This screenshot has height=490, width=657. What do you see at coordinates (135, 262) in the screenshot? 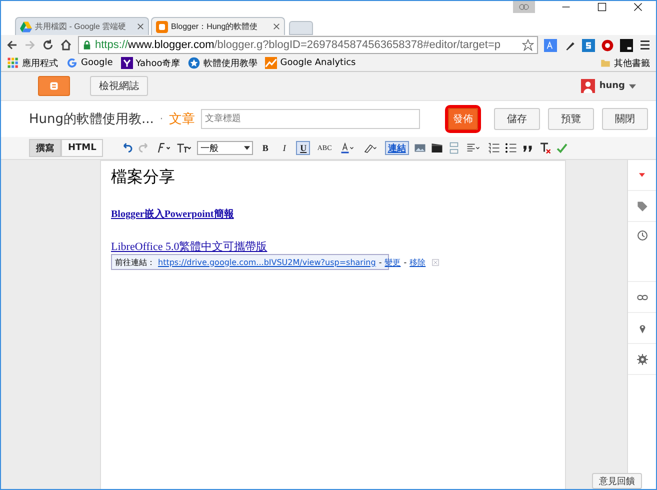
I see `link-popup-label: 前往連結：` at bounding box center [135, 262].